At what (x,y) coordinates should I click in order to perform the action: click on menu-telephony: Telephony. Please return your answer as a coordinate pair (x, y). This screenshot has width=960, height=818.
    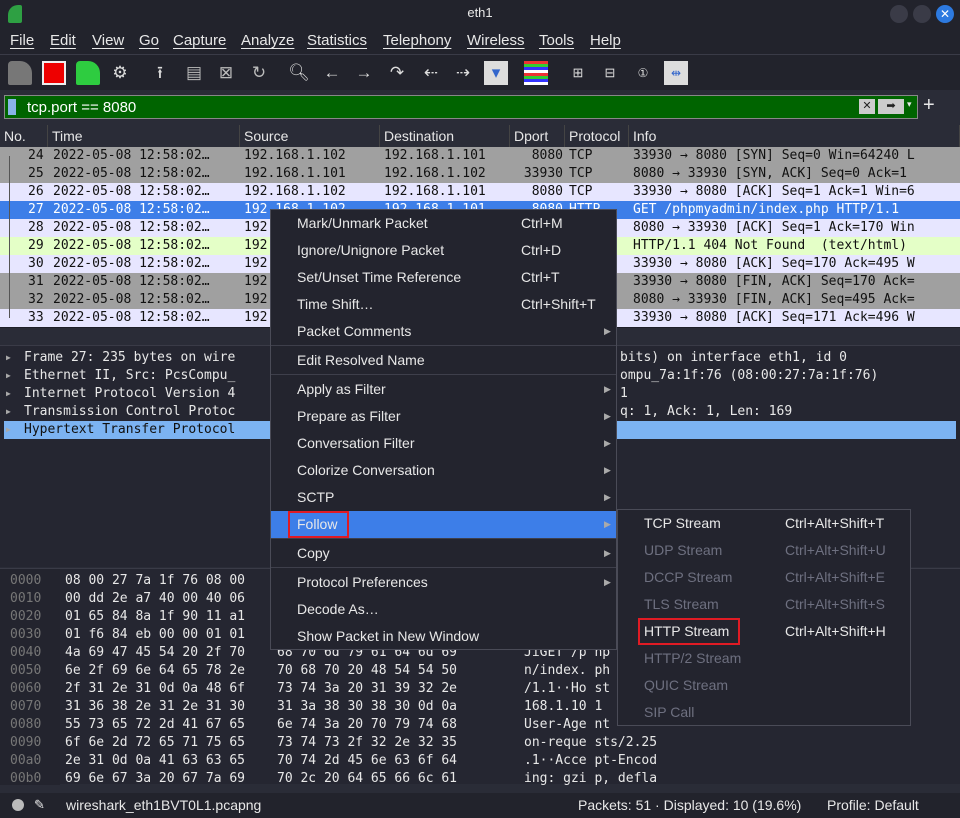
    Looking at the image, I should click on (417, 40).